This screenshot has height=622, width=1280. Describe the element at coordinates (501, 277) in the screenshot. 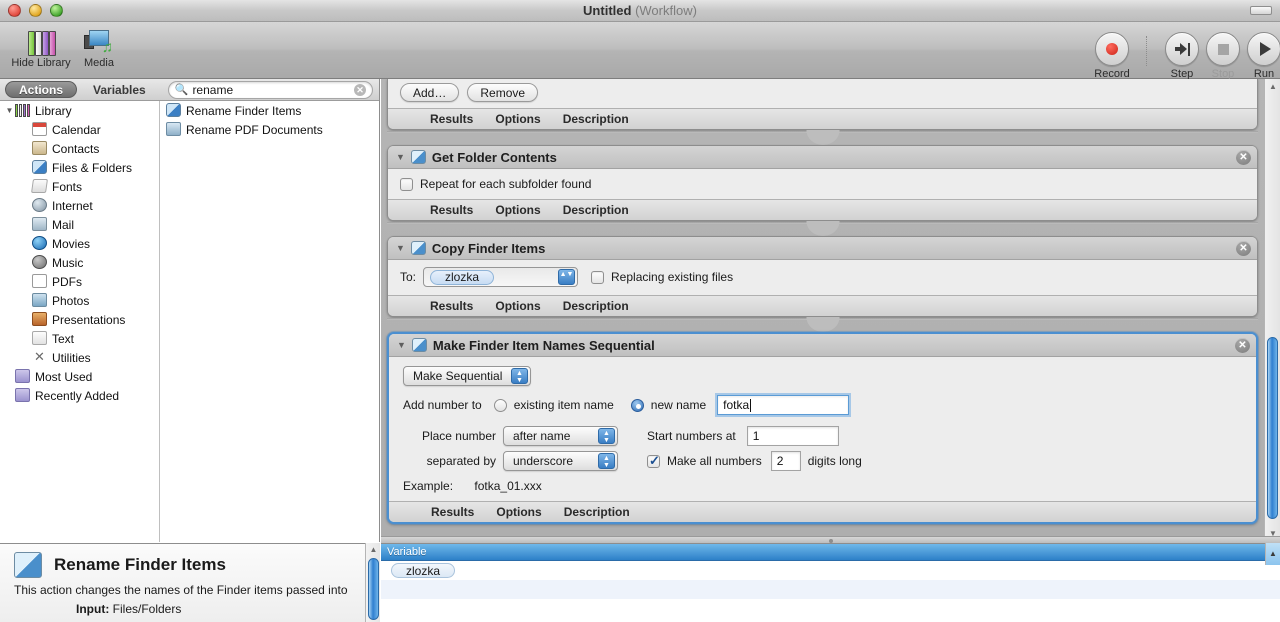

I see `destination-popup: zlozka ▲▼` at that location.